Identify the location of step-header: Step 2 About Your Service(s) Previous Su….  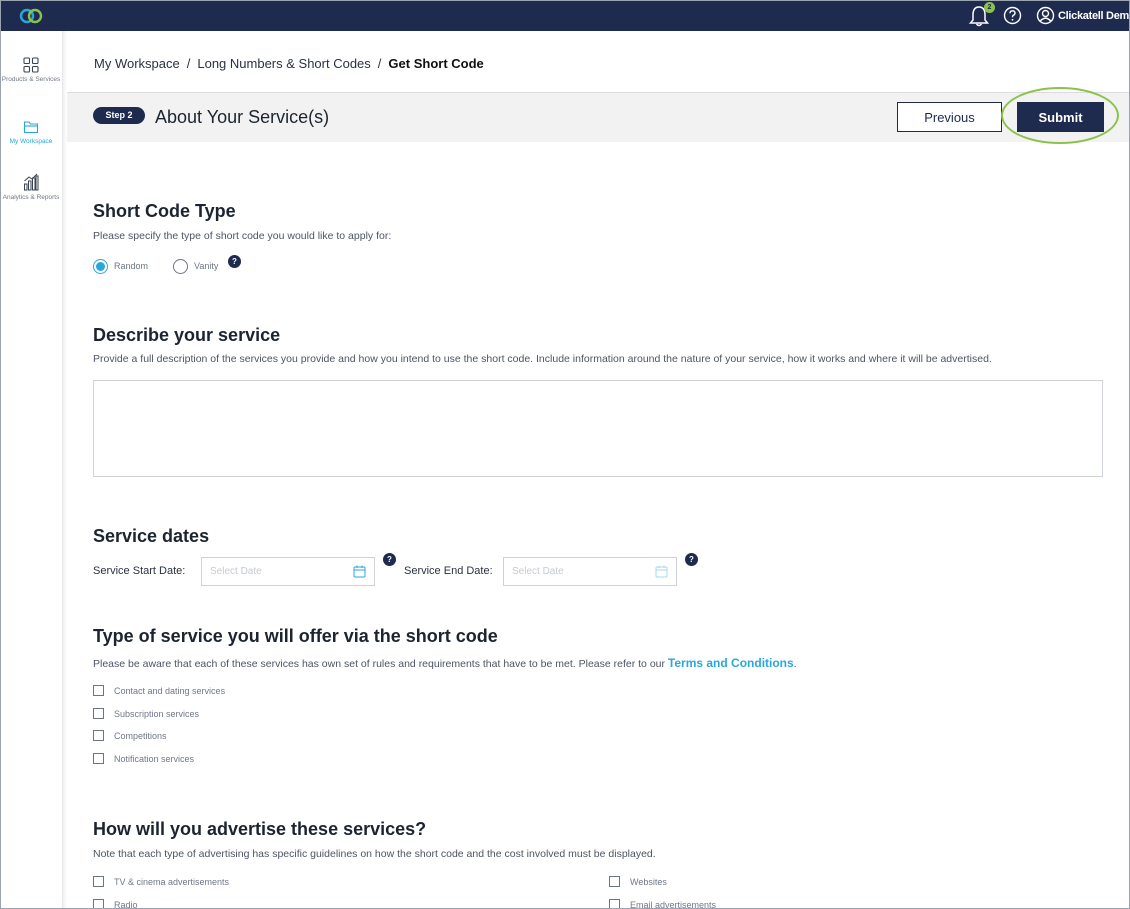
(598, 117).